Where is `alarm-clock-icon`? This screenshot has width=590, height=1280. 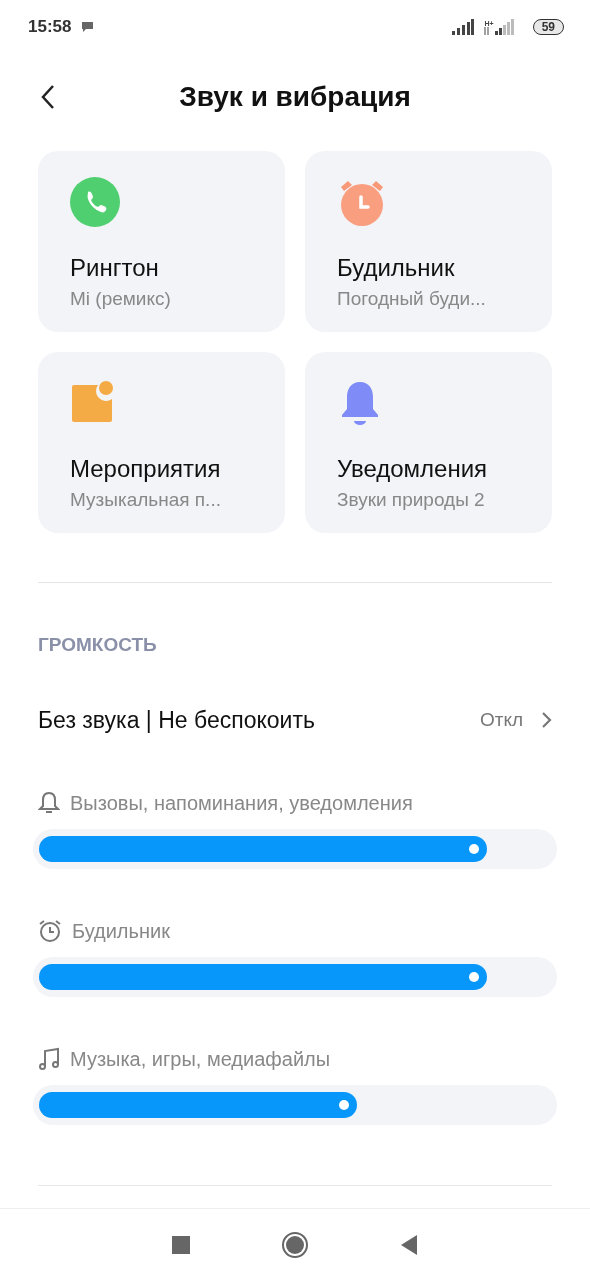
alarm-clock-icon is located at coordinates (50, 931).